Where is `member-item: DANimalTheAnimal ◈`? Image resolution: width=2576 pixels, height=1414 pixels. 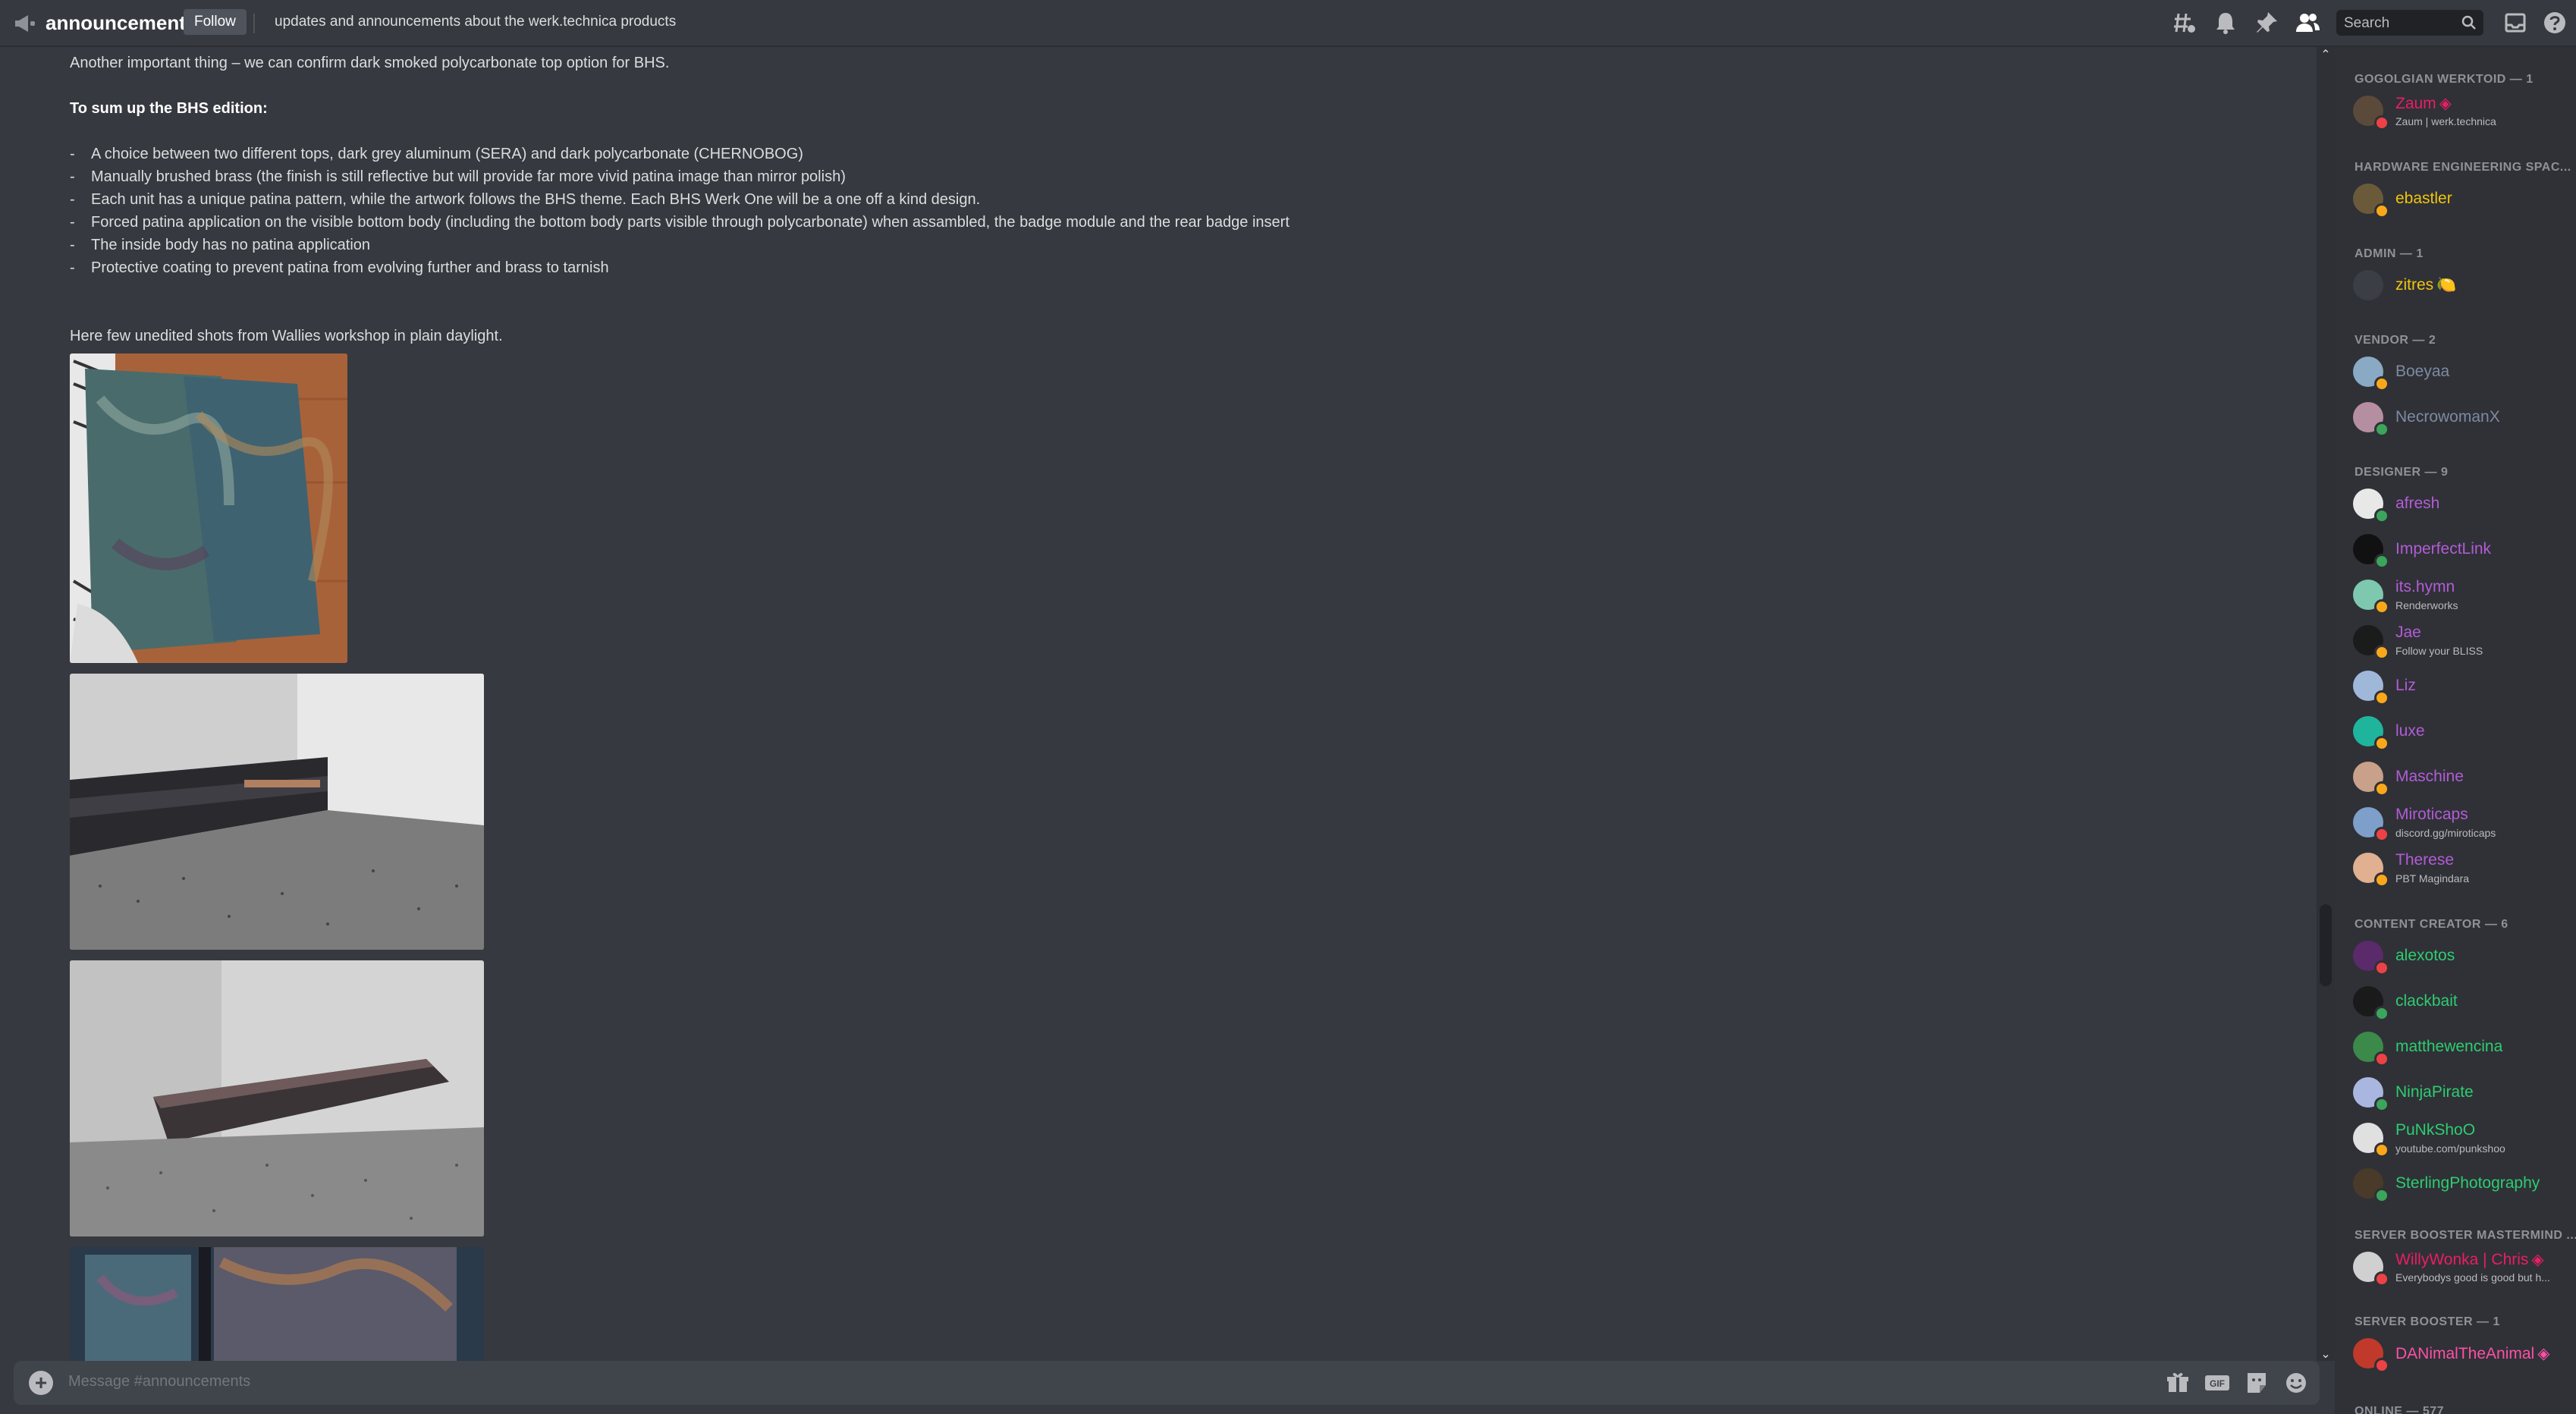 member-item: DANimalTheAnimal ◈ is located at coordinates (2463, 1354).